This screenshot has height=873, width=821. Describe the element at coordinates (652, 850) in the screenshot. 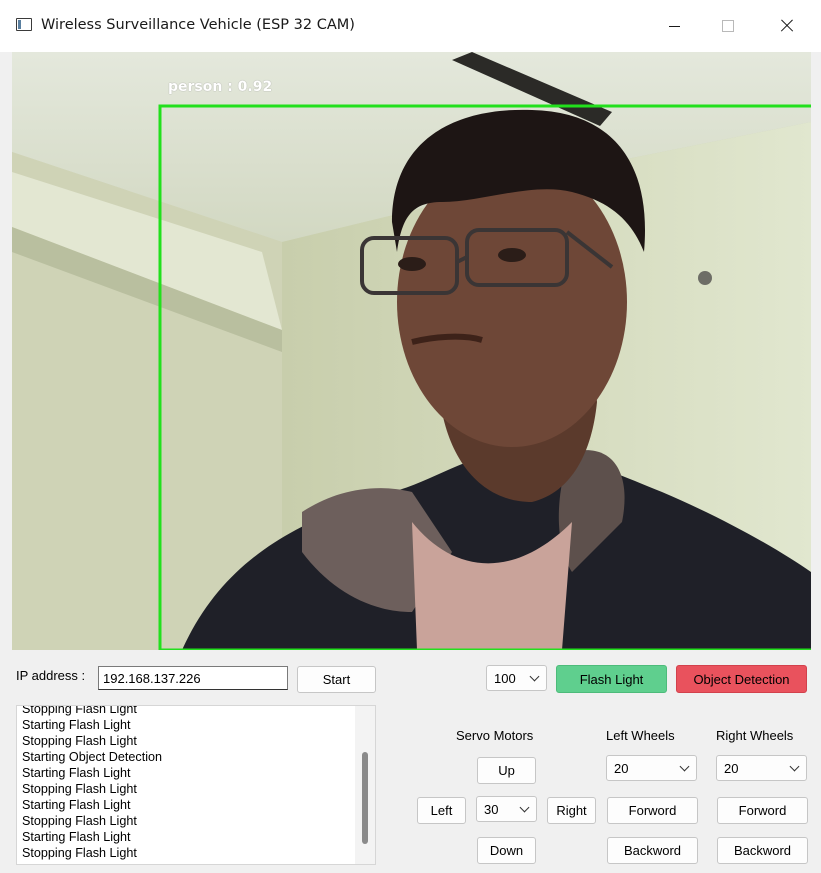

I see `left-wheels-backward-button: Backword` at that location.